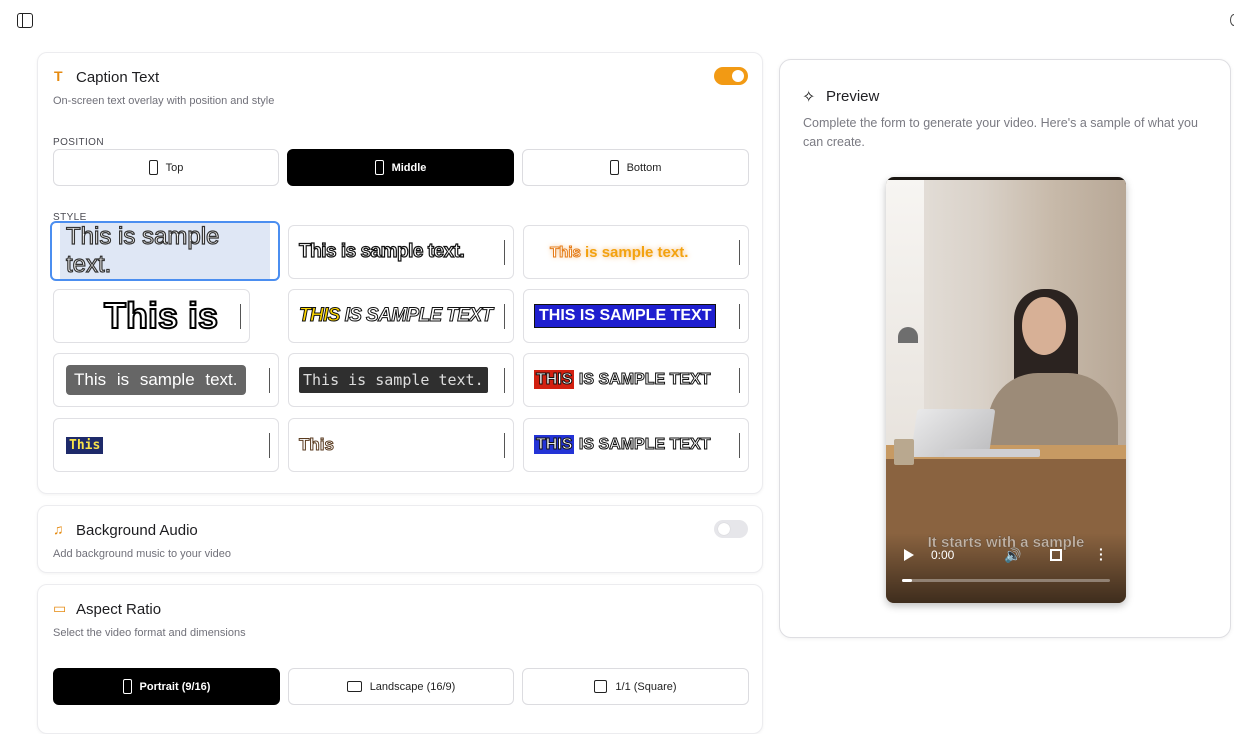  What do you see at coordinates (118, 77) in the screenshot?
I see `caption-title: Caption Text` at bounding box center [118, 77].